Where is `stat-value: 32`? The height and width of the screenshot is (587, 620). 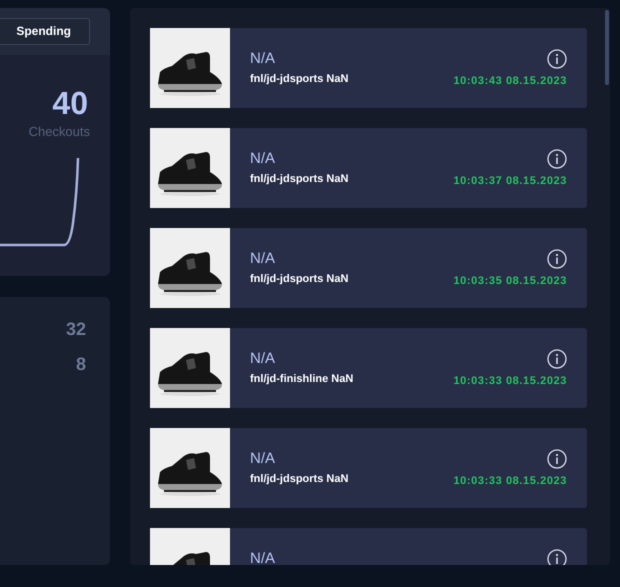
stat-value: 32 is located at coordinates (76, 329).